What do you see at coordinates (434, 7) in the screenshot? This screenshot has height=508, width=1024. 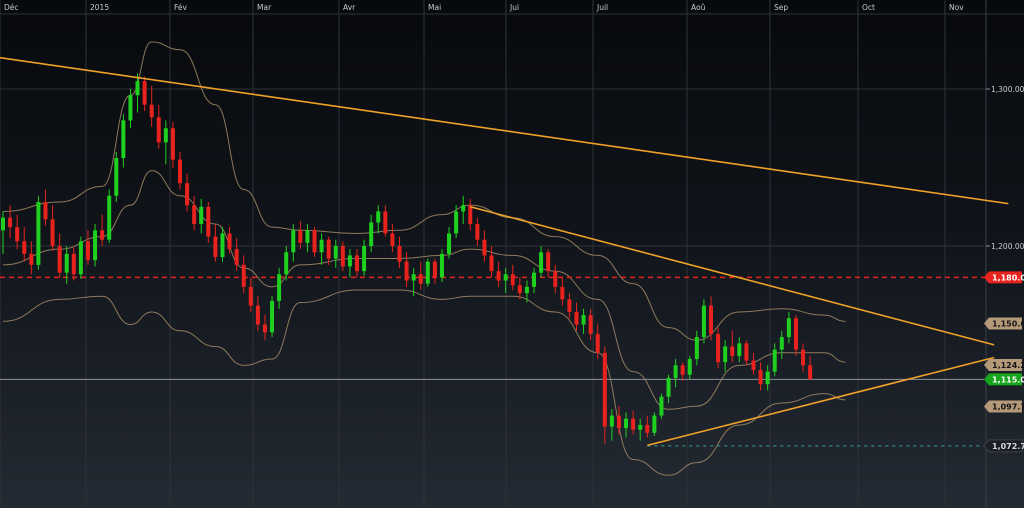 I see `time-tick-label: Mai` at bounding box center [434, 7].